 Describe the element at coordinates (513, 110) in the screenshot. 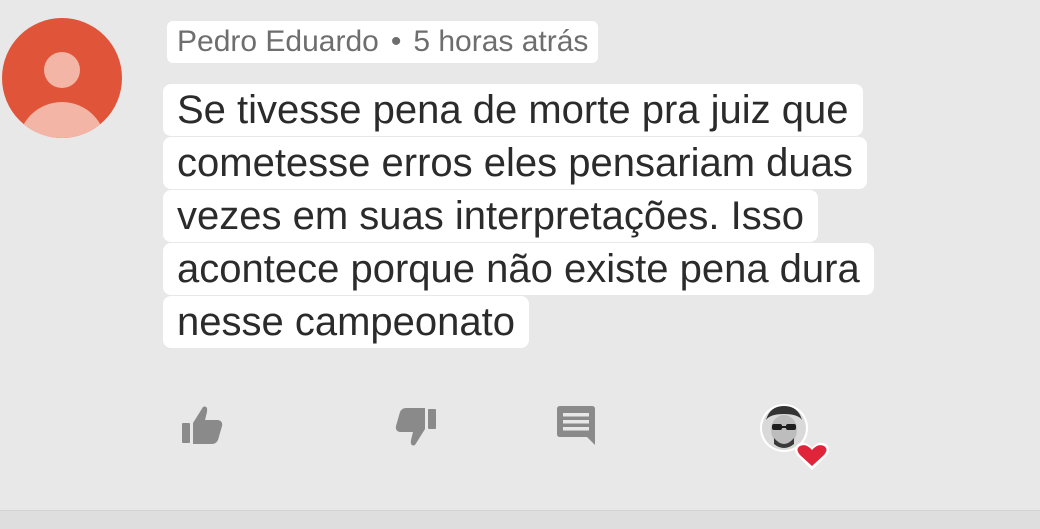

I see `comment-line: Se tivesse pena de morte pra juiz que` at that location.